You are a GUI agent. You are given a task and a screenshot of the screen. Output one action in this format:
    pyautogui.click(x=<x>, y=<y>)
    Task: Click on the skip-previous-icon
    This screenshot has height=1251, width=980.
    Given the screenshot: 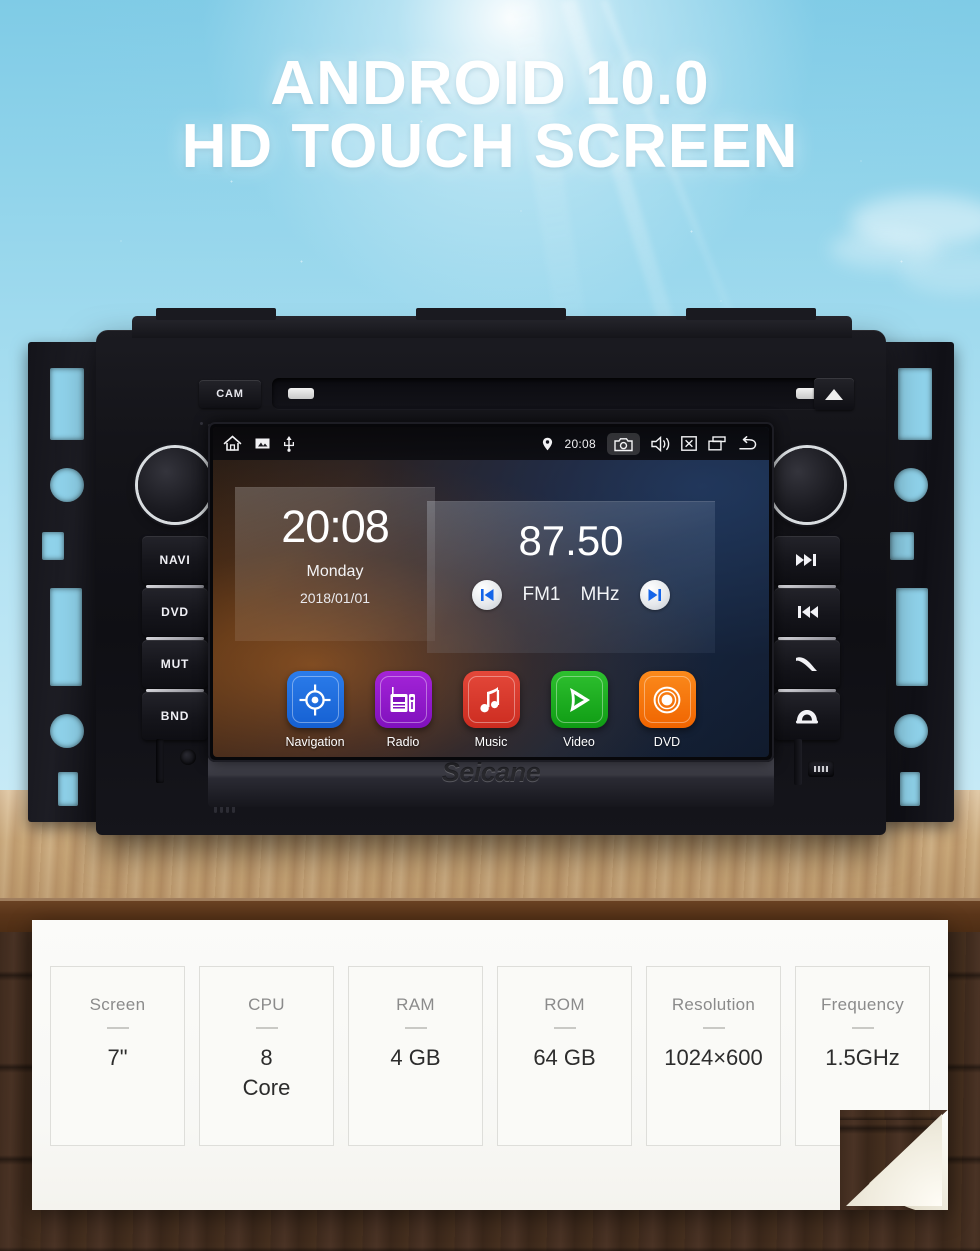 What is the action you would take?
    pyautogui.click(x=487, y=595)
    